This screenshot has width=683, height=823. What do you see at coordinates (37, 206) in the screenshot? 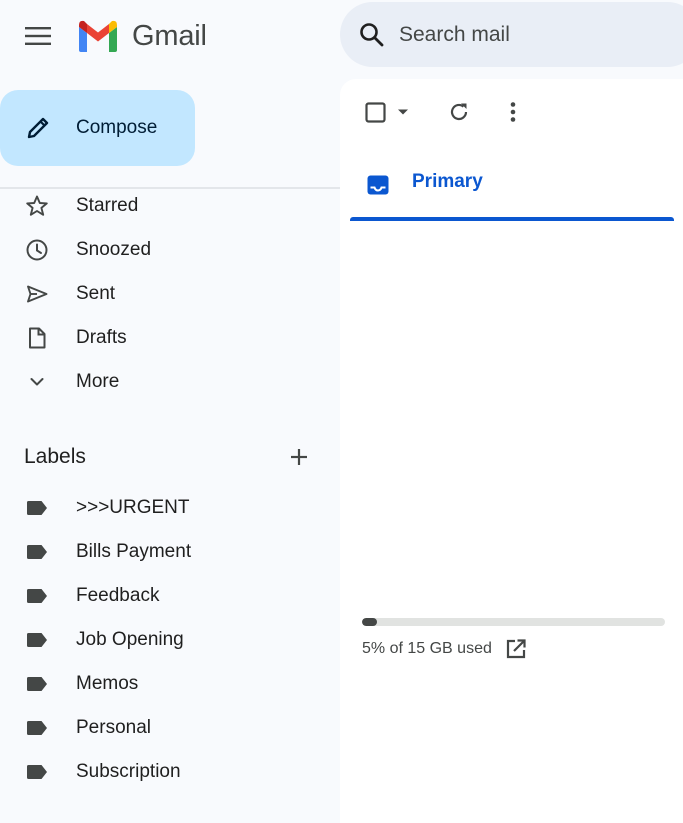
I see `star-icon` at bounding box center [37, 206].